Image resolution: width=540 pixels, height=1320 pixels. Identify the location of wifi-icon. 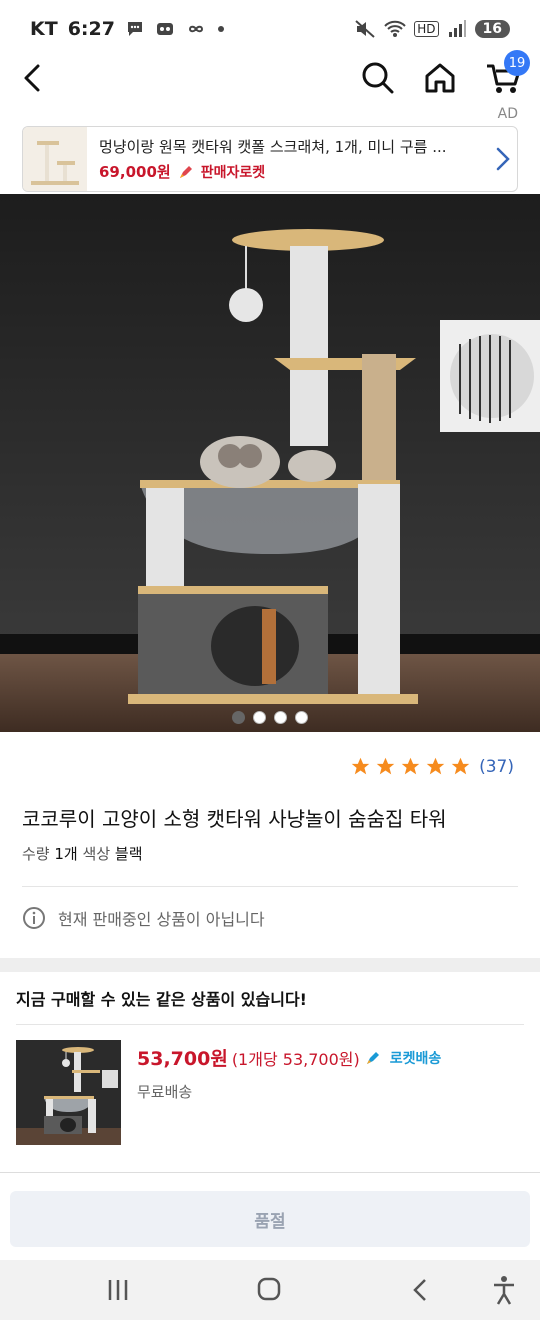
(395, 28).